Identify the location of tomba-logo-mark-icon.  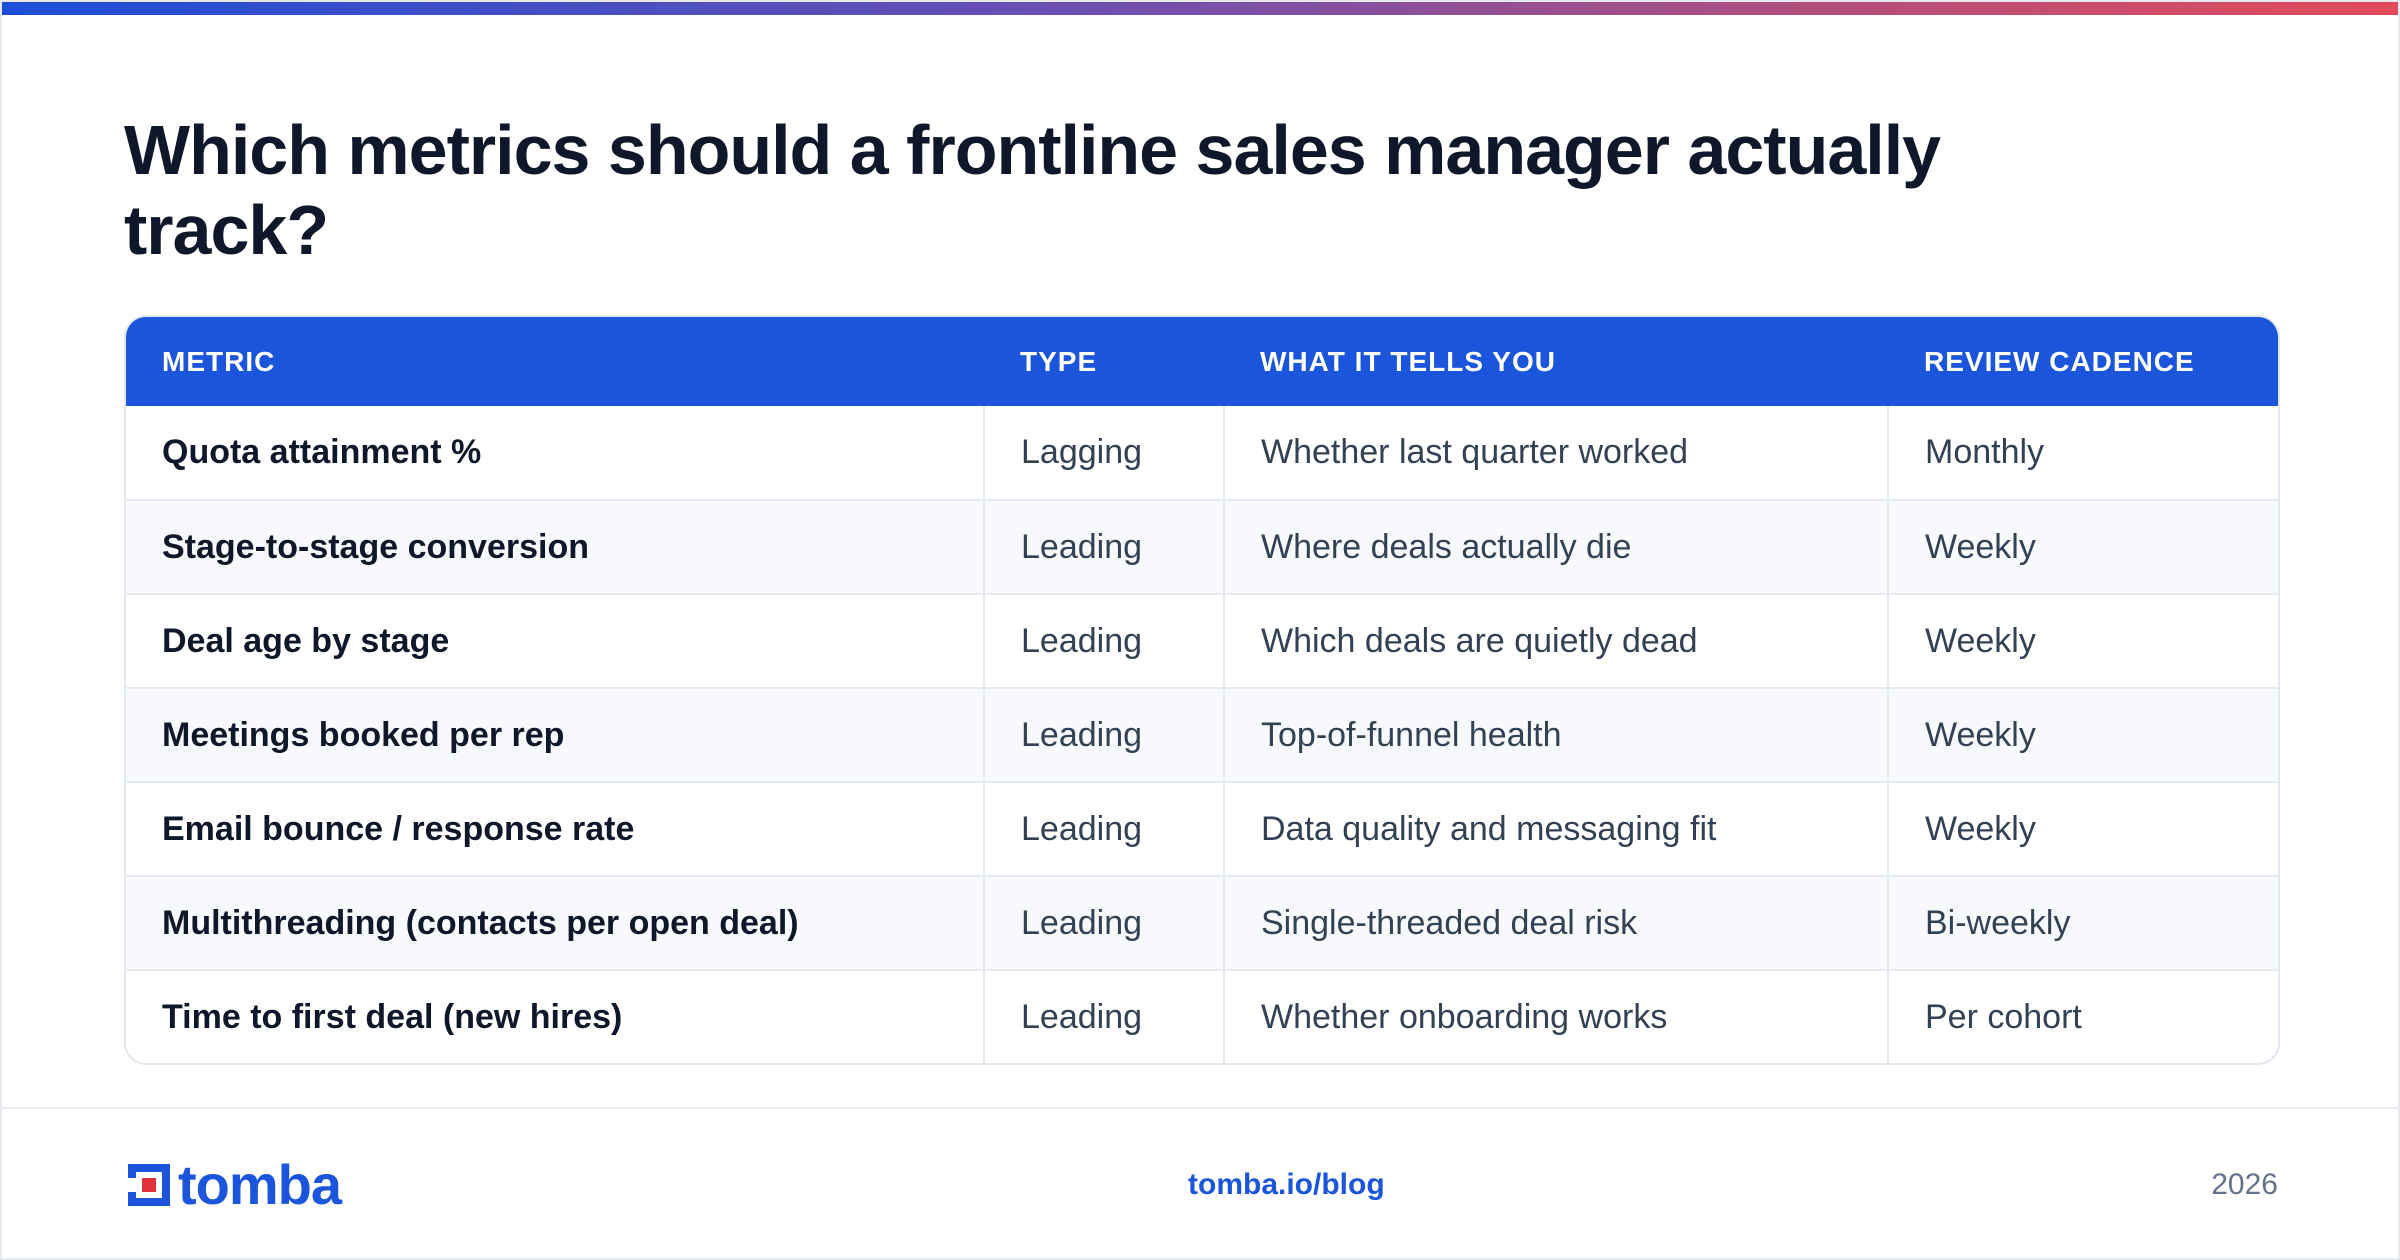
(149, 1185).